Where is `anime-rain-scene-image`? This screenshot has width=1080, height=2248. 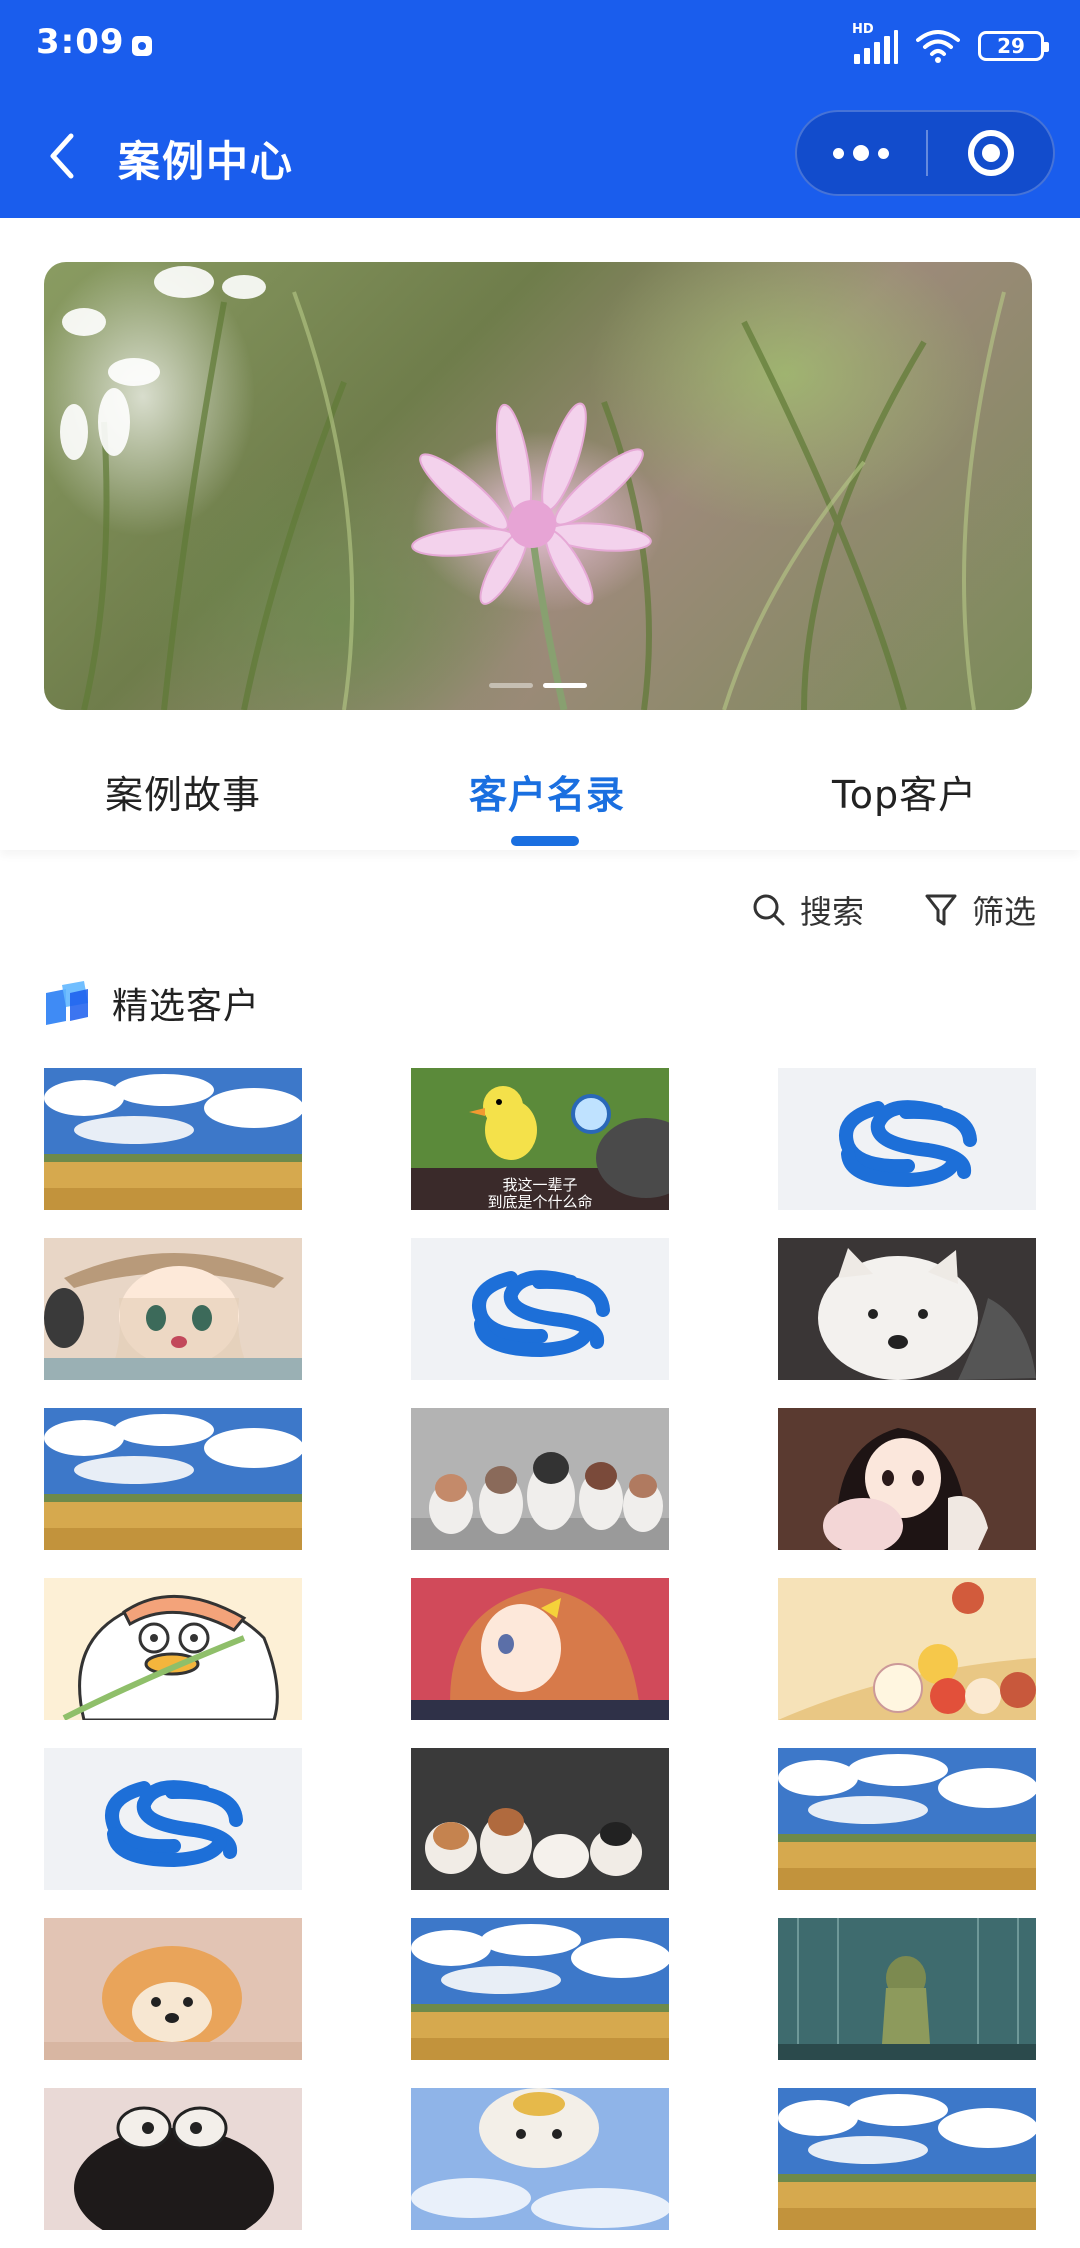 anime-rain-scene-image is located at coordinates (907, 1989).